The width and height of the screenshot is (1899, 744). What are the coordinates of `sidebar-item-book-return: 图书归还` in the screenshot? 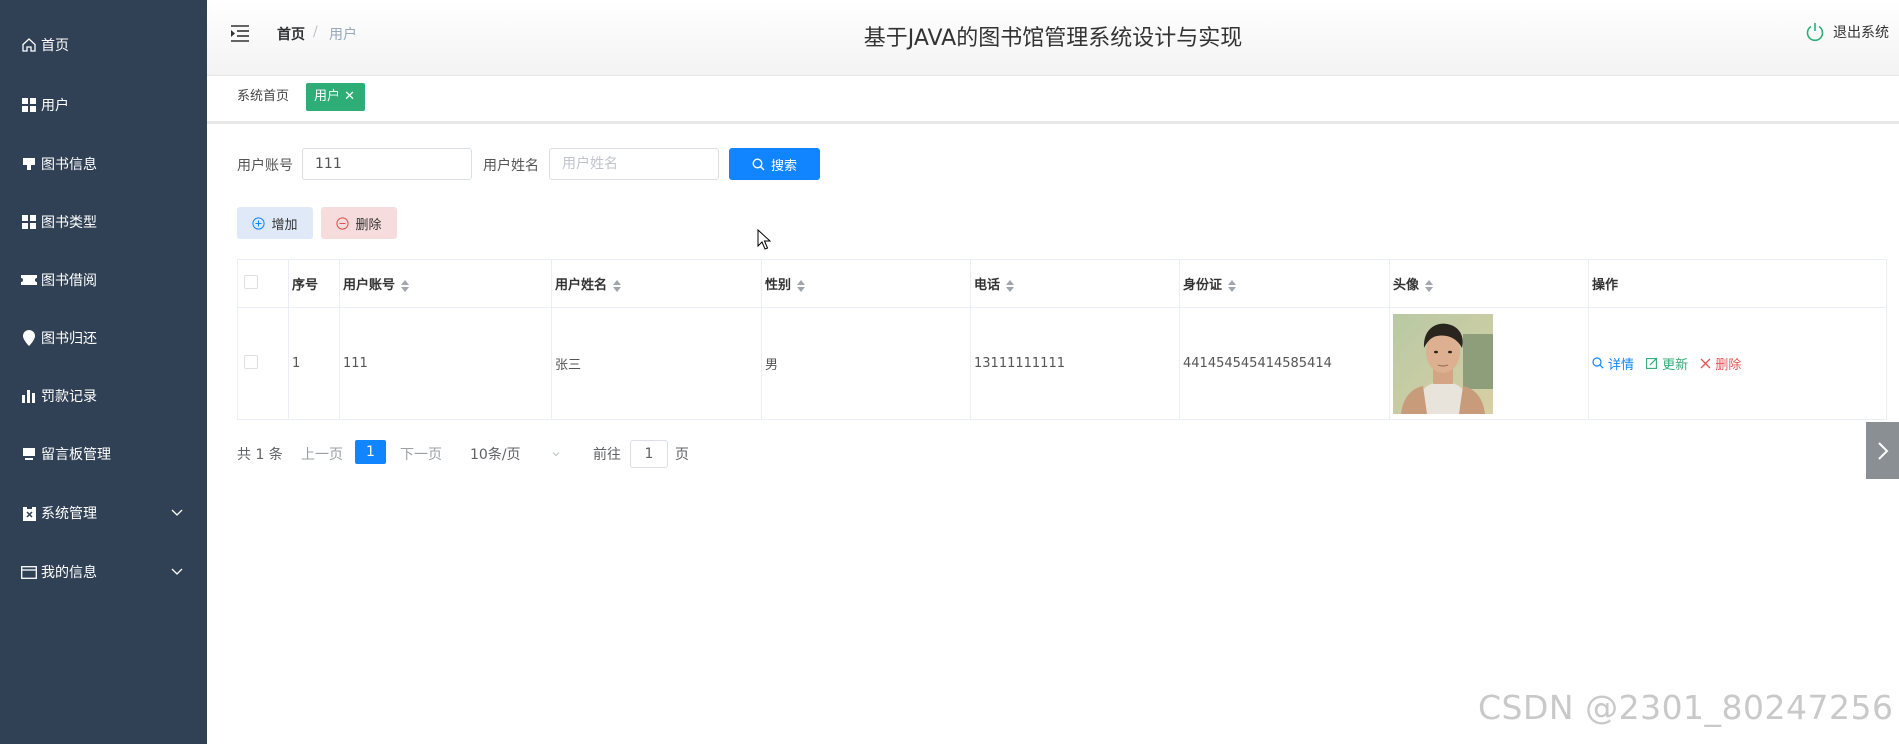 It's located at (103, 338).